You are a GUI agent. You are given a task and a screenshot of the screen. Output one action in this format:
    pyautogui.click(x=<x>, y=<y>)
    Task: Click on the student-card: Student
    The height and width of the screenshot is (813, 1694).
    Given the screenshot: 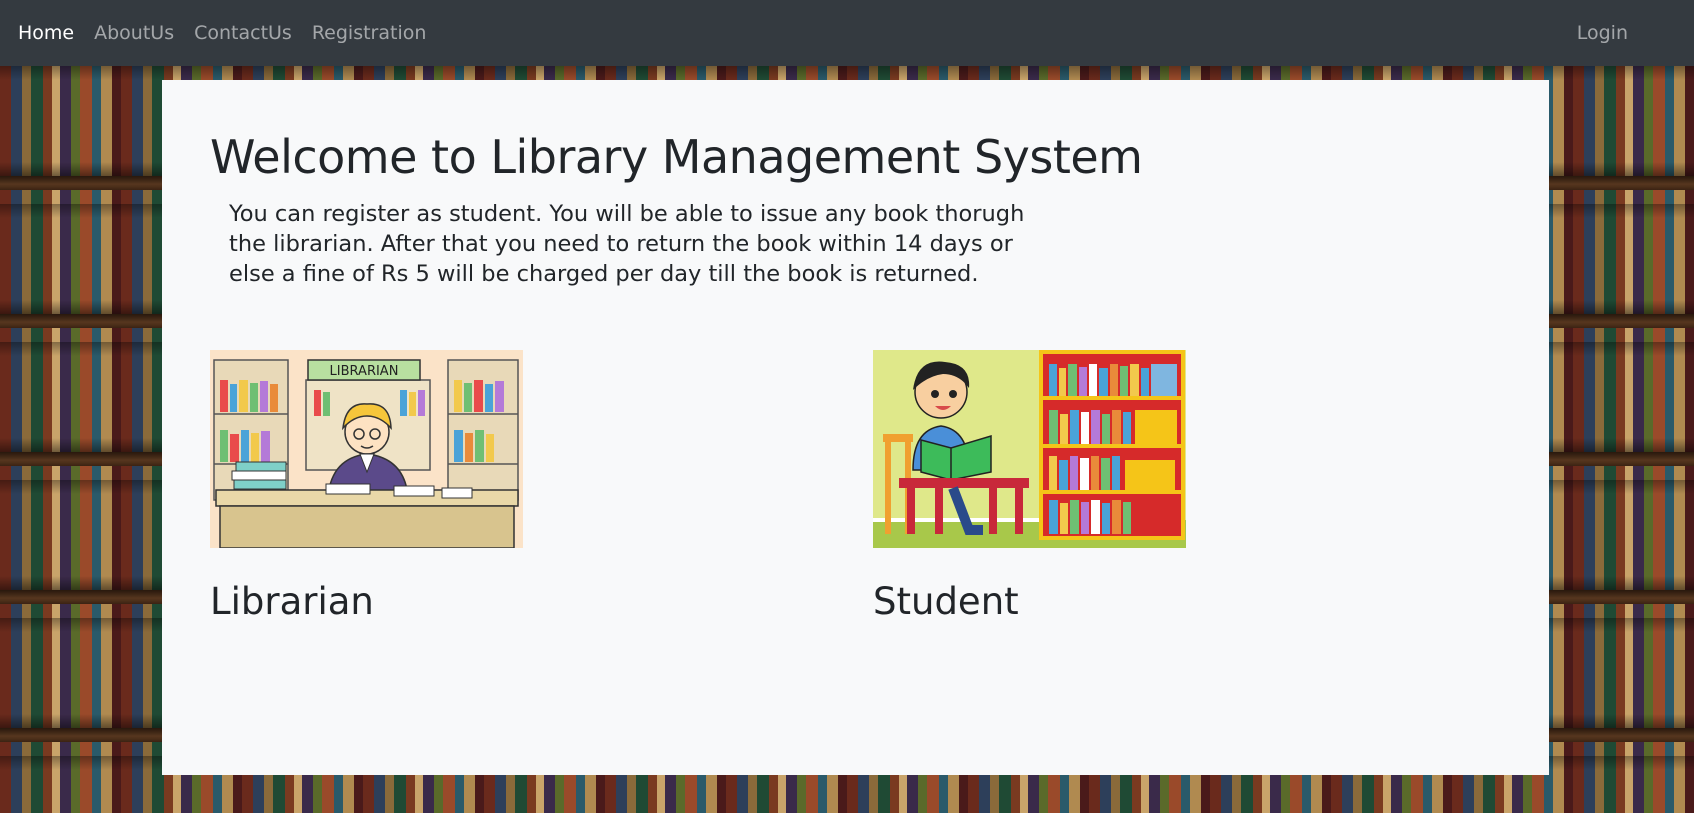 What is the action you would take?
    pyautogui.click(x=1033, y=486)
    